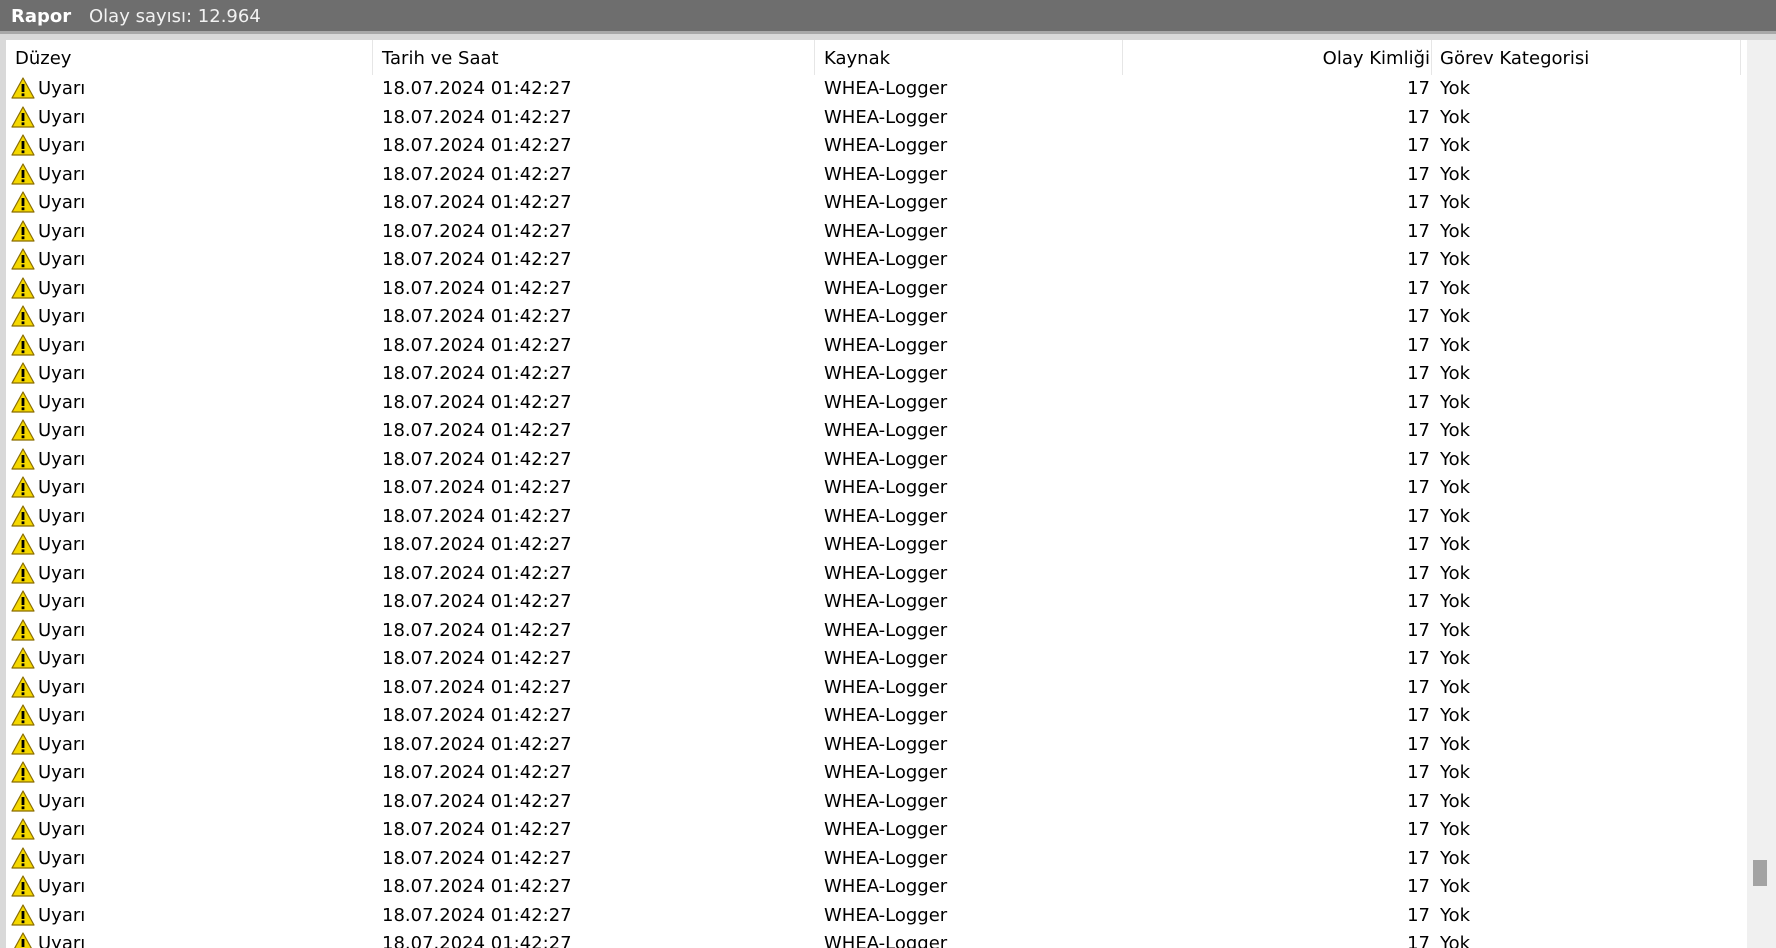 Image resolution: width=1776 pixels, height=948 pixels. Describe the element at coordinates (1514, 58) in the screenshot. I see `column-task-category: Görev Kategorisi` at that location.